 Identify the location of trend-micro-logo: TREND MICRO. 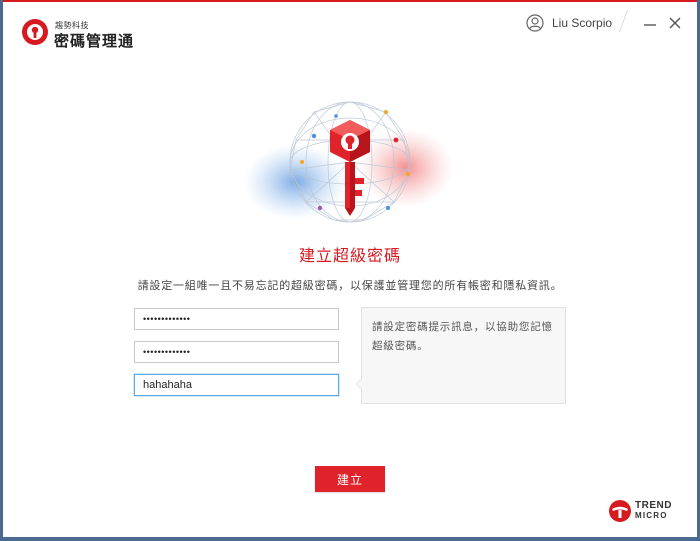
(640, 511).